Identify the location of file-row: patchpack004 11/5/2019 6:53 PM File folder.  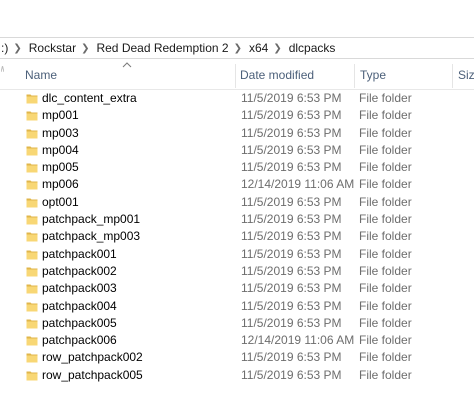
(237, 306).